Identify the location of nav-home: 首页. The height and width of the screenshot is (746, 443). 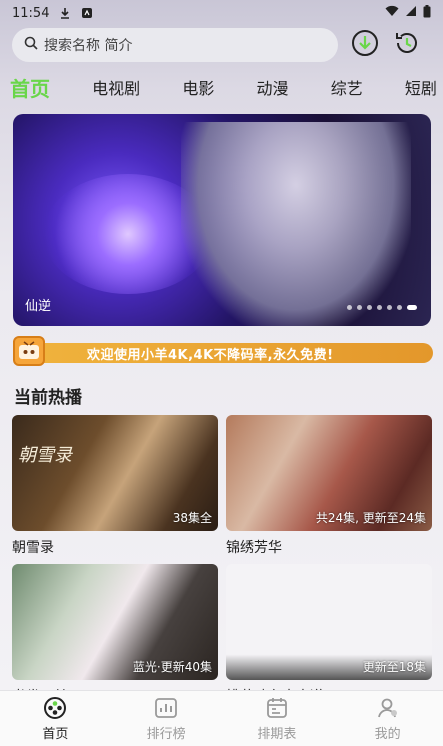
(55, 718).